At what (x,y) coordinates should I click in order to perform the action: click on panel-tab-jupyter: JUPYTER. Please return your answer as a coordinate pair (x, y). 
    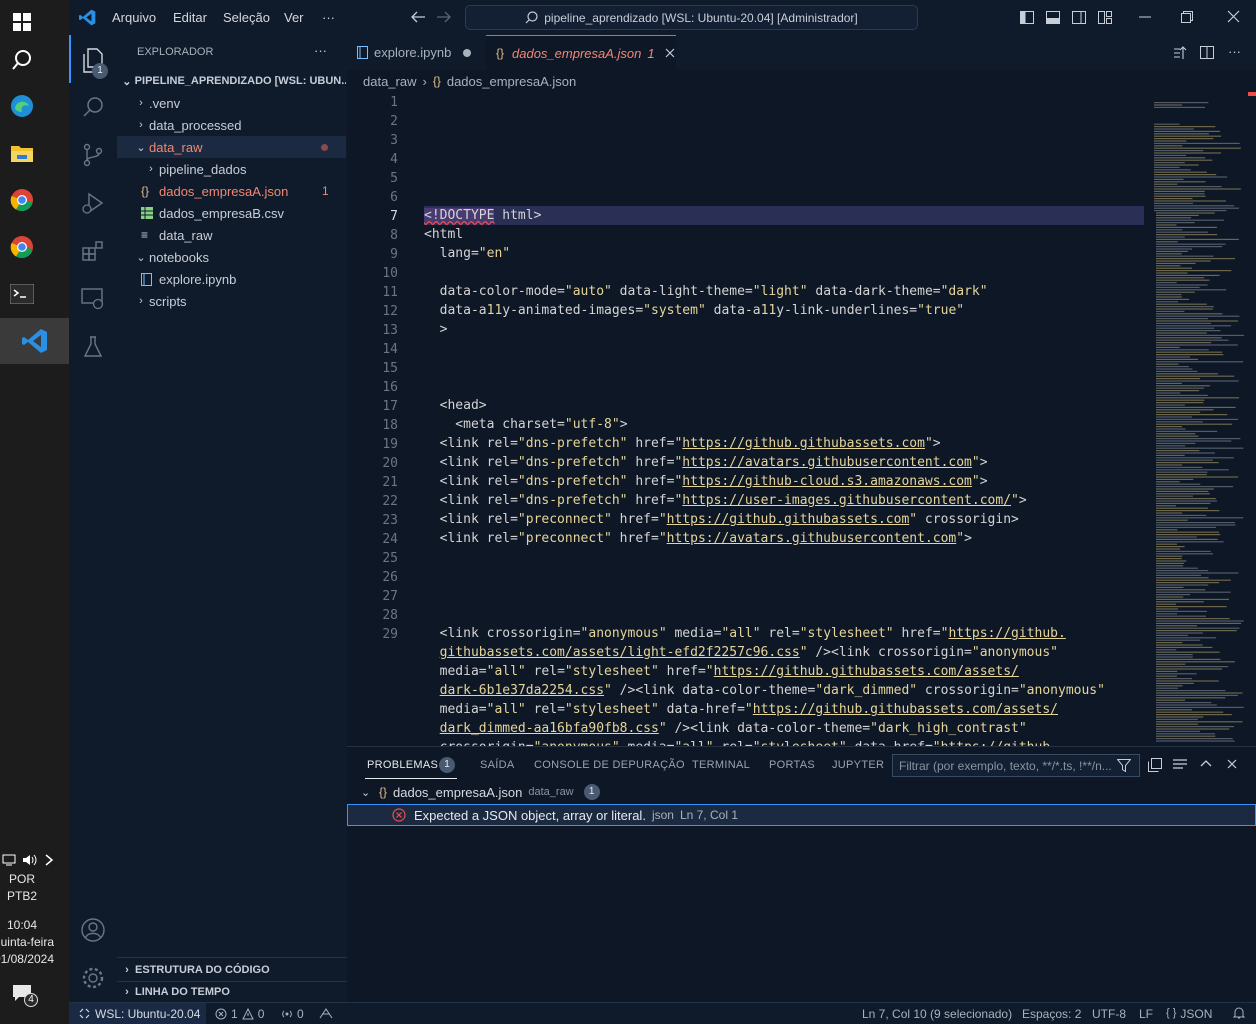
    Looking at the image, I should click on (858, 765).